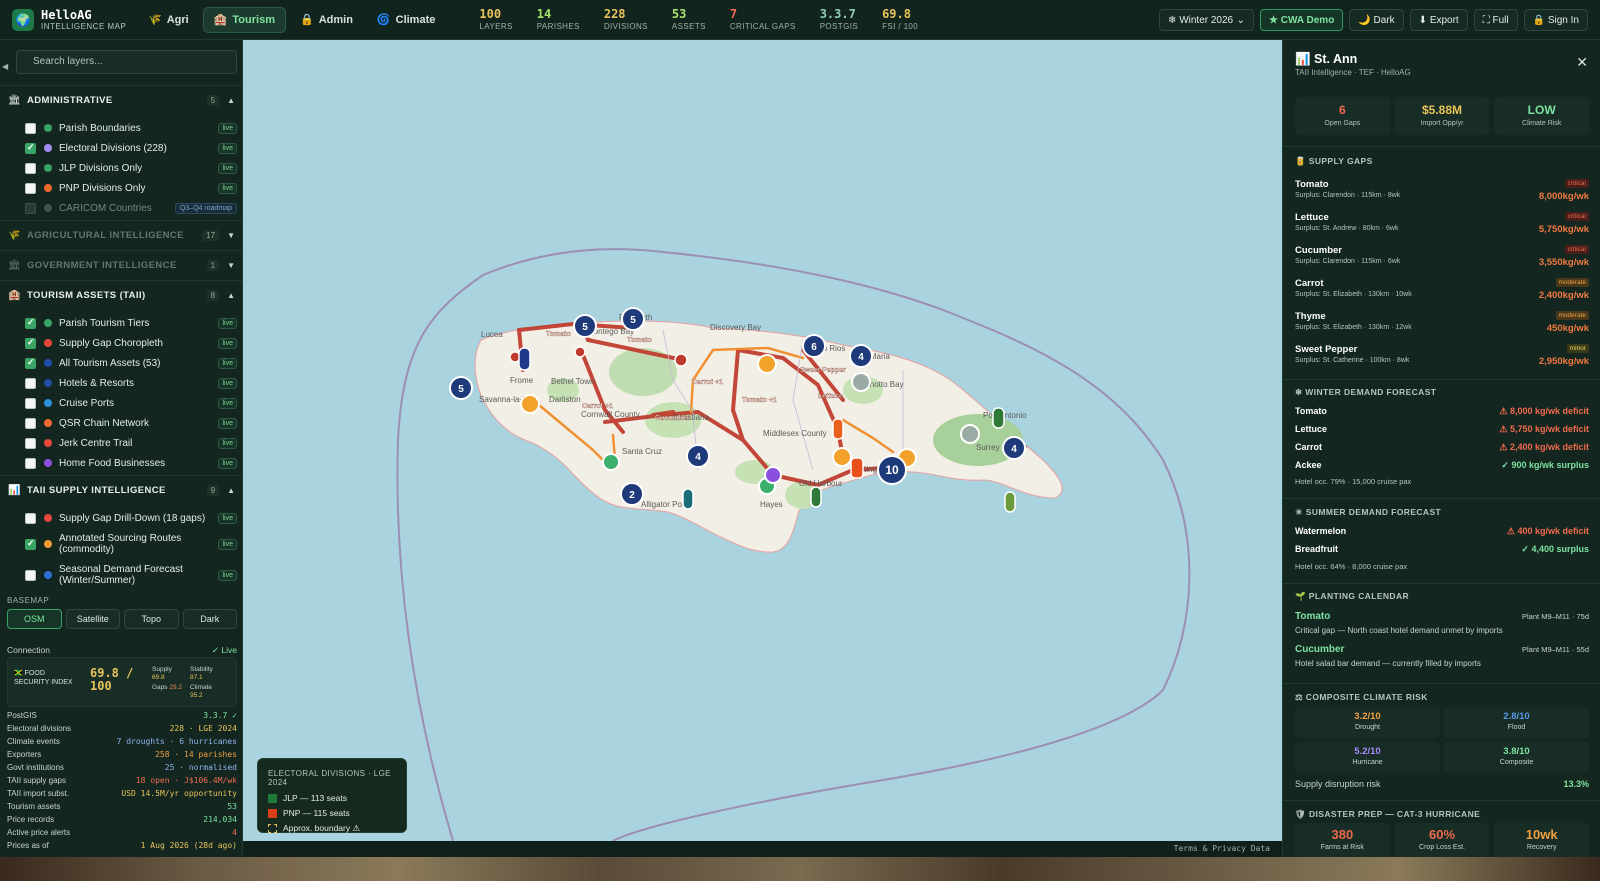 The width and height of the screenshot is (1600, 881). I want to click on section-taii-supply: 📊 TAII SUPPLY INTELLIGENCE 9 ▲, so click(121, 490).